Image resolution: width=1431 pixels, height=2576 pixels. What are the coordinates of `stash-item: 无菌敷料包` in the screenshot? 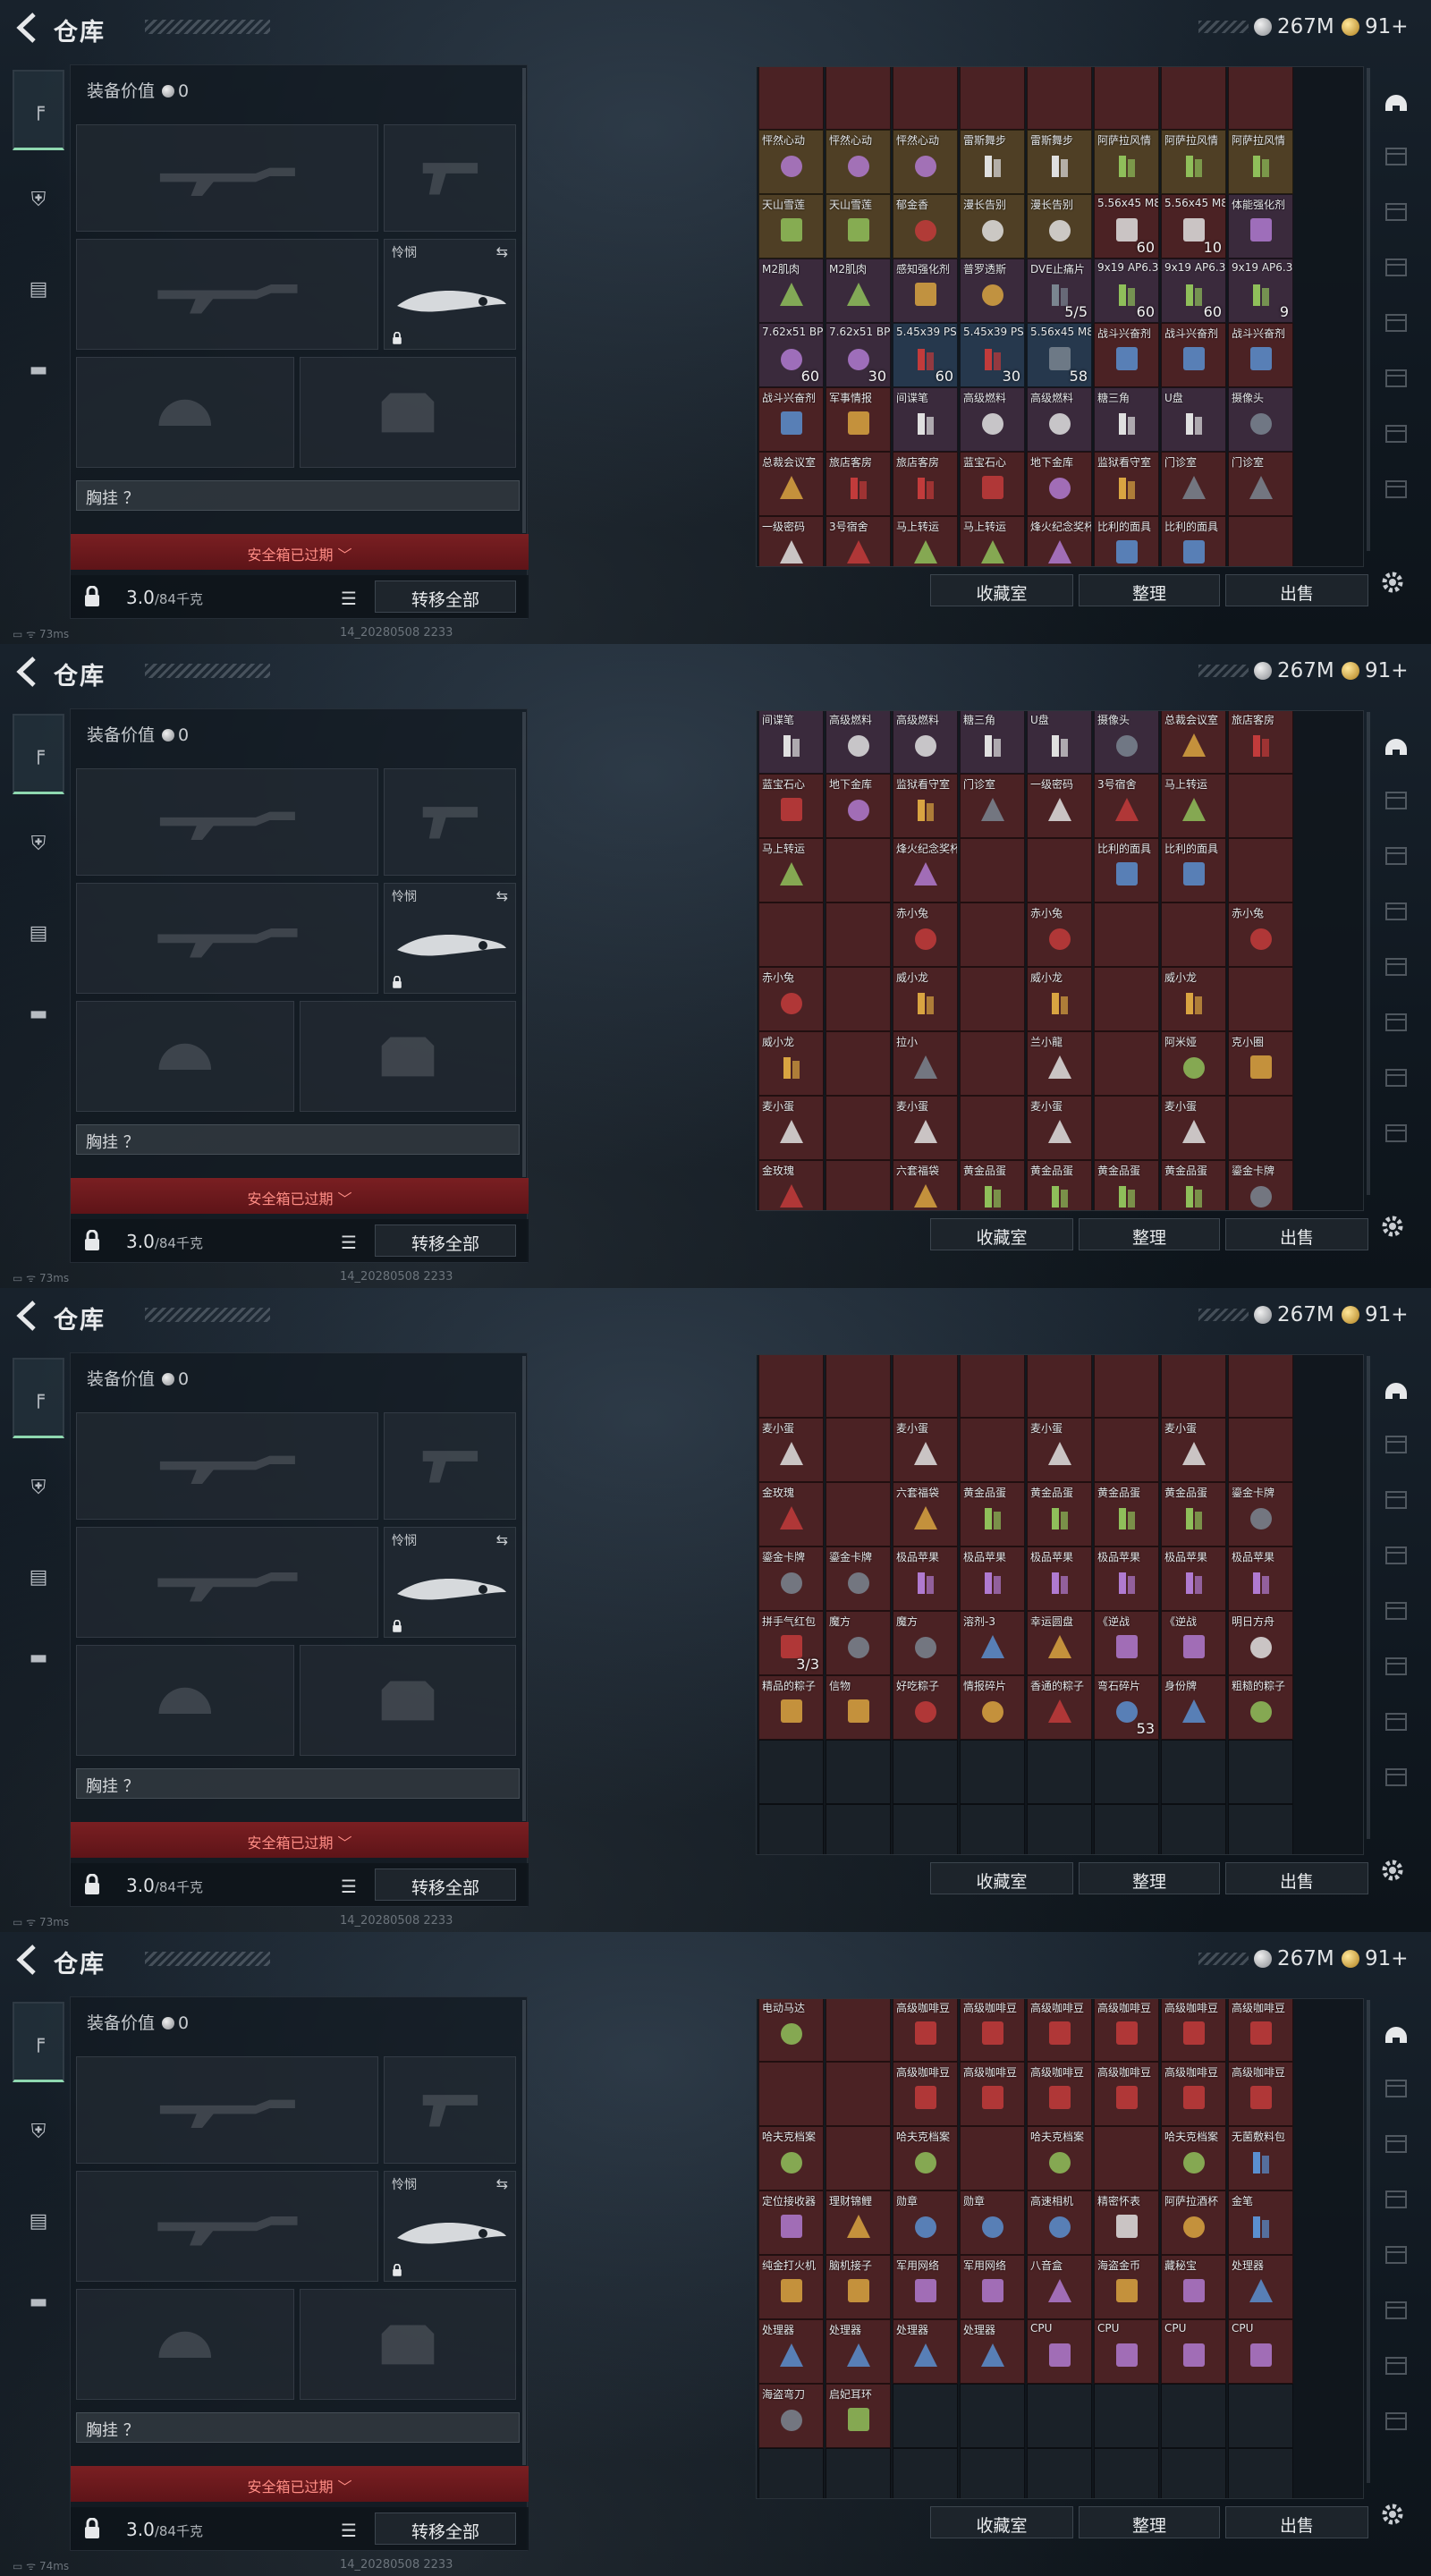 It's located at (1261, 2158).